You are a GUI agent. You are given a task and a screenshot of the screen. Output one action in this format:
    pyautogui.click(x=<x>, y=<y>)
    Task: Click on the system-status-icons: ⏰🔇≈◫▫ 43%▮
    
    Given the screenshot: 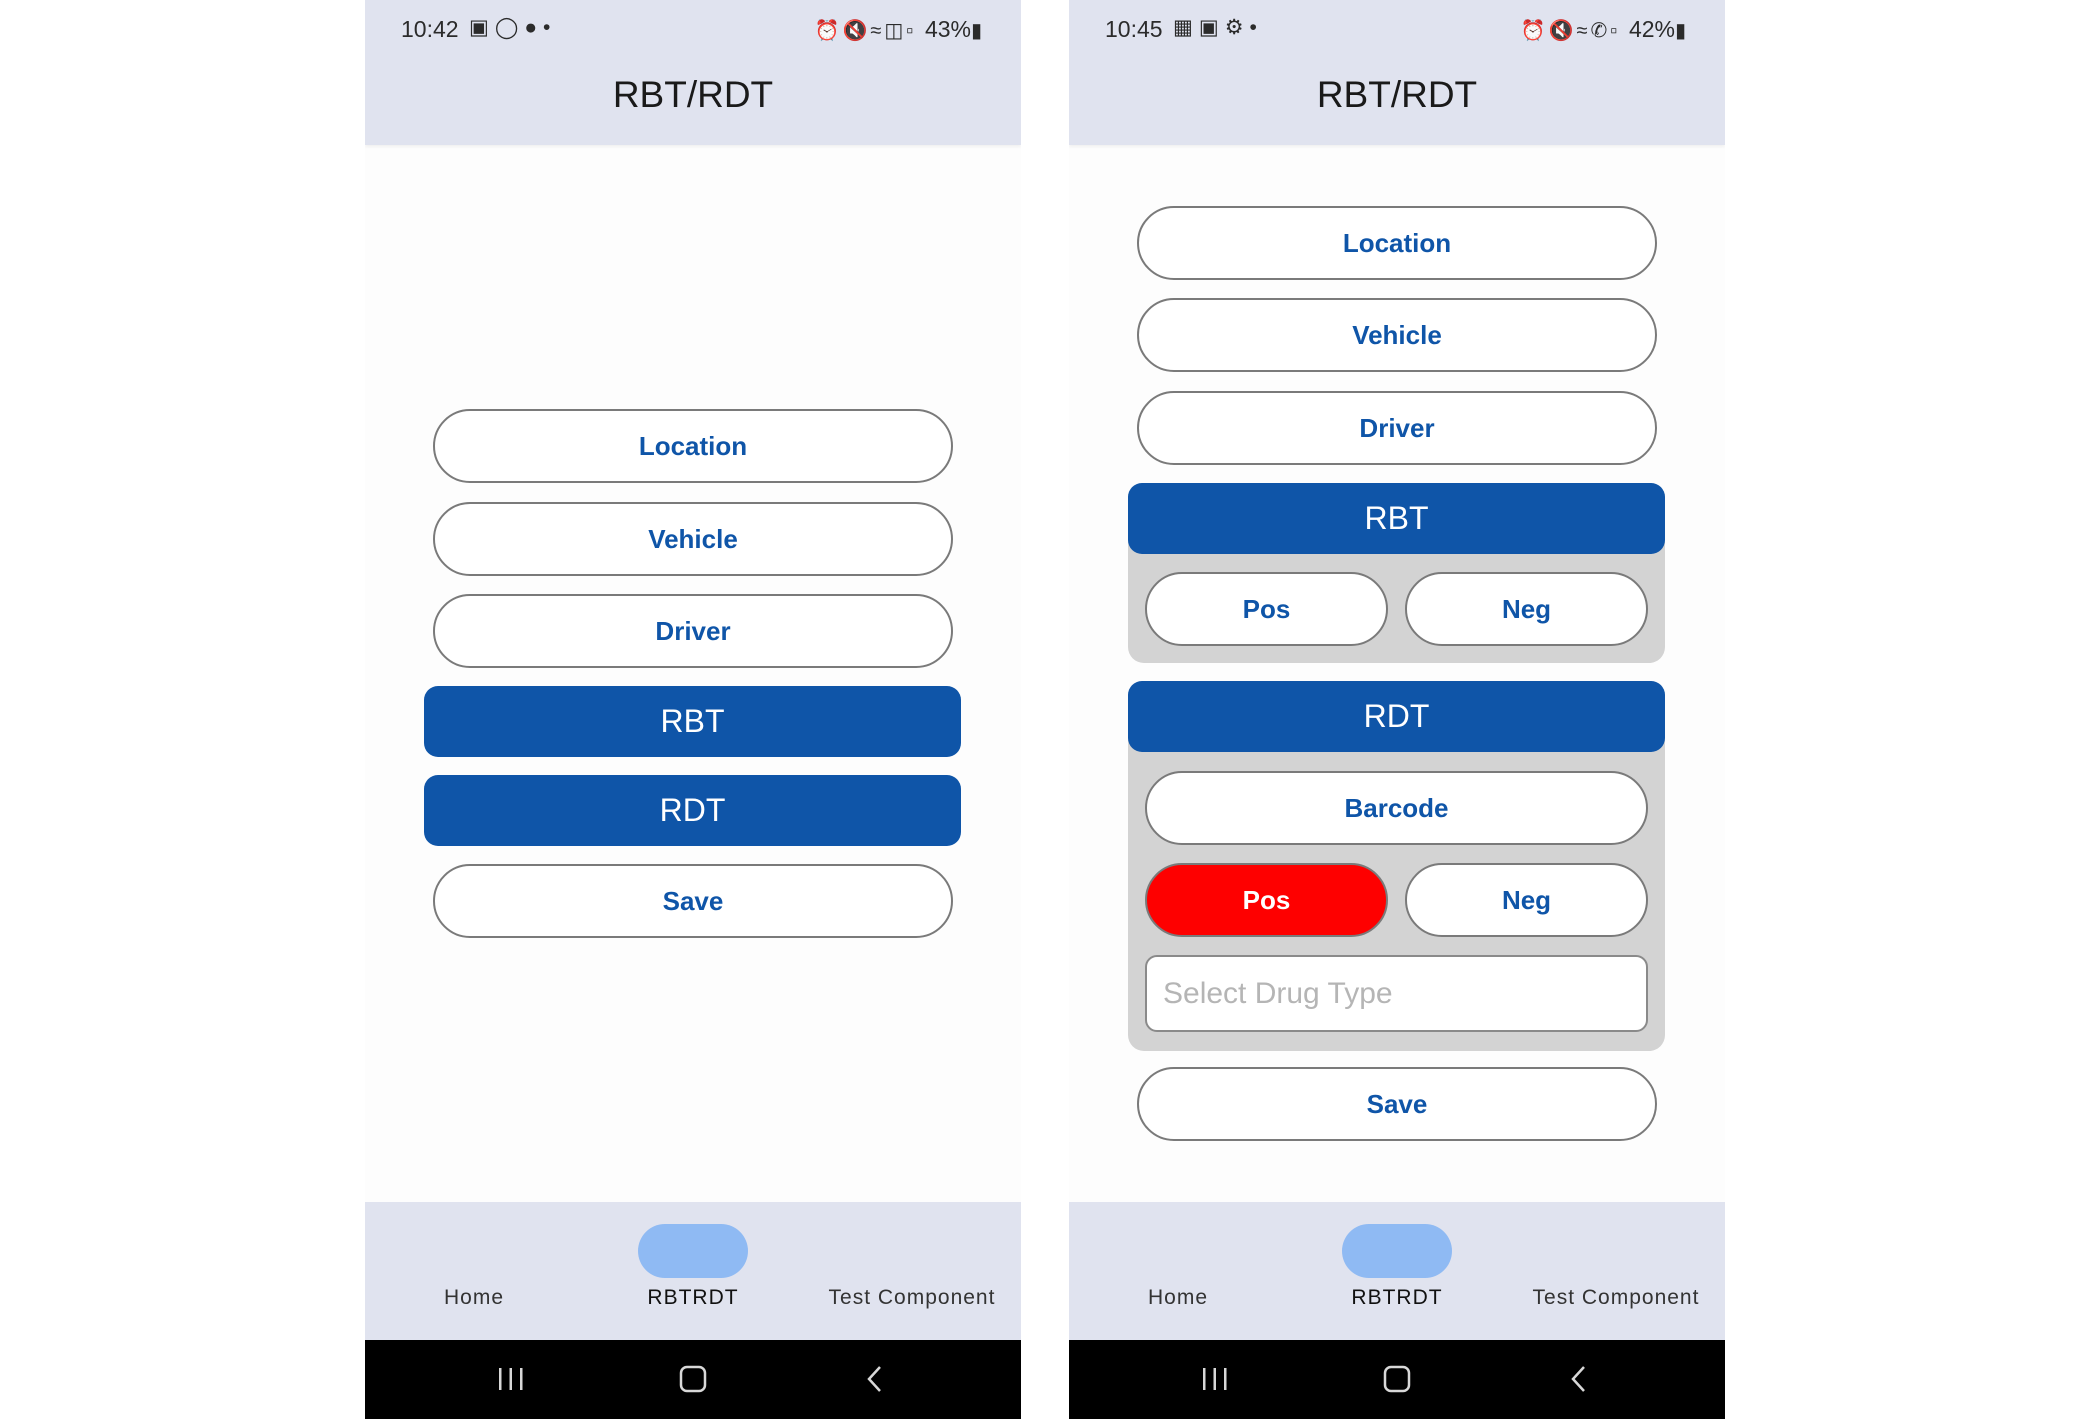 What is the action you would take?
    pyautogui.click(x=900, y=29)
    